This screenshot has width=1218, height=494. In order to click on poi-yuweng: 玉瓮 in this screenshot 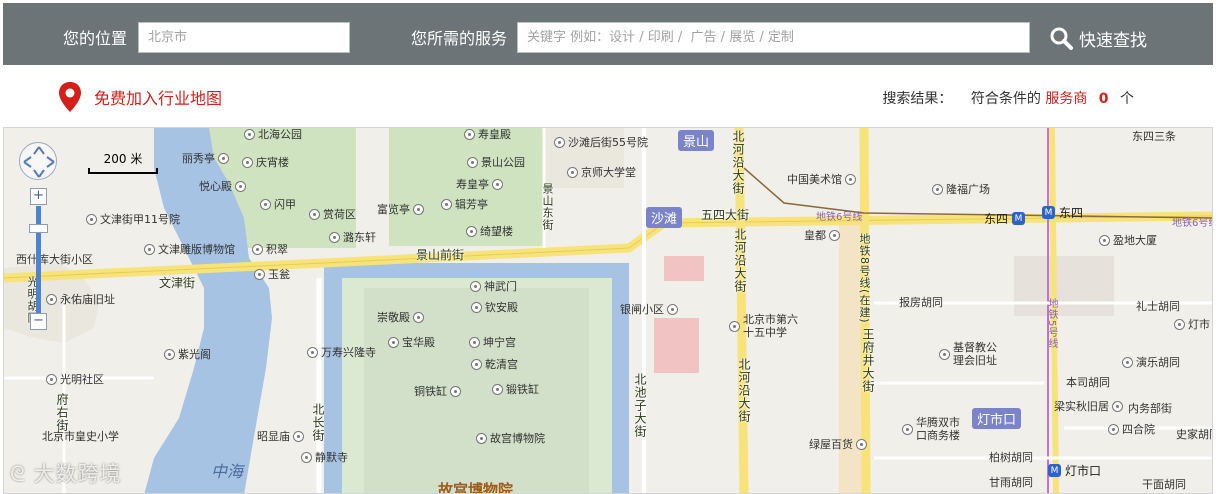, I will do `click(272, 274)`.